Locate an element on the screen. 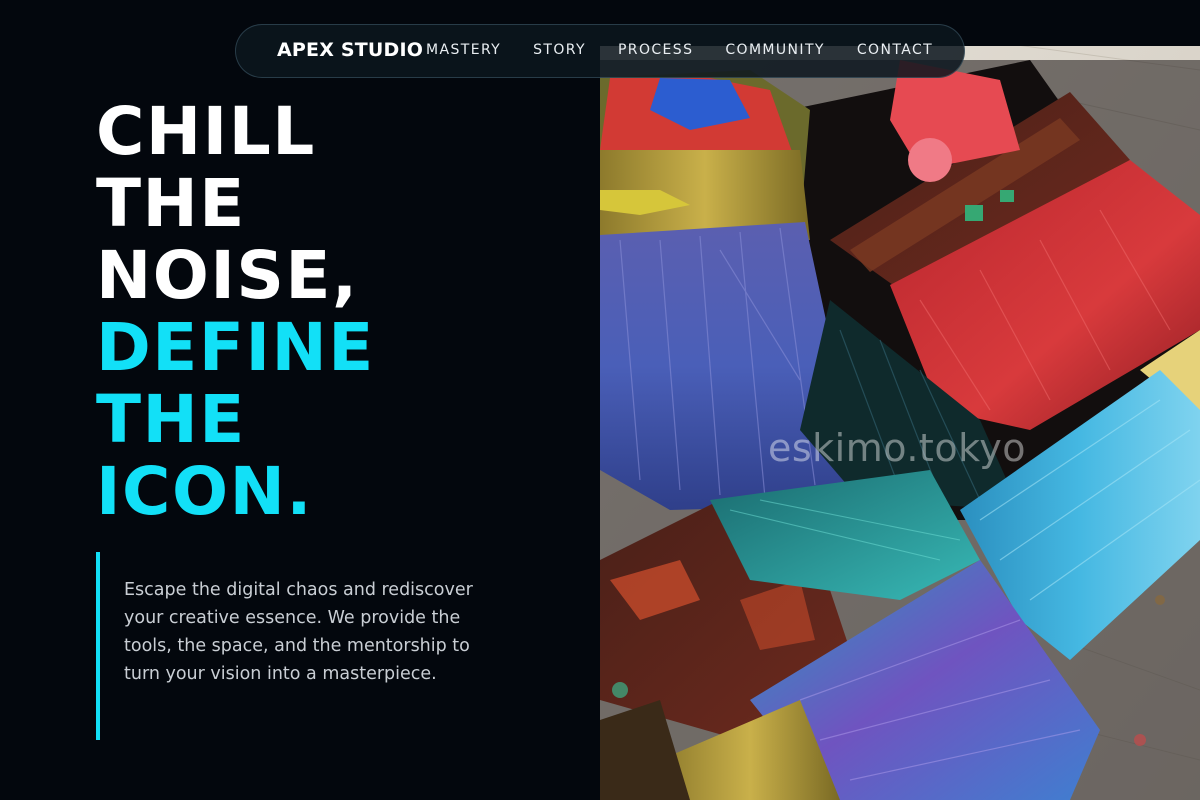 This screenshot has height=800, width=1200. nav-link-contact: CONTACT is located at coordinates (895, 50).